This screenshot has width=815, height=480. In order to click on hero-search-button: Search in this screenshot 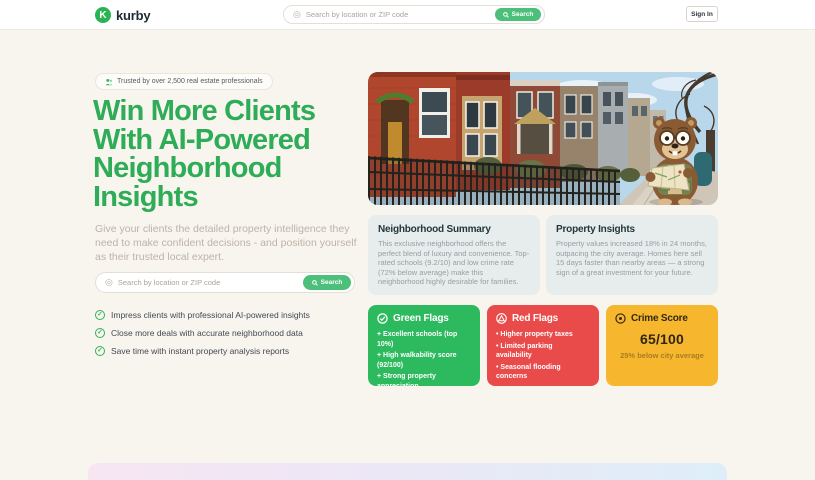, I will do `click(327, 282)`.